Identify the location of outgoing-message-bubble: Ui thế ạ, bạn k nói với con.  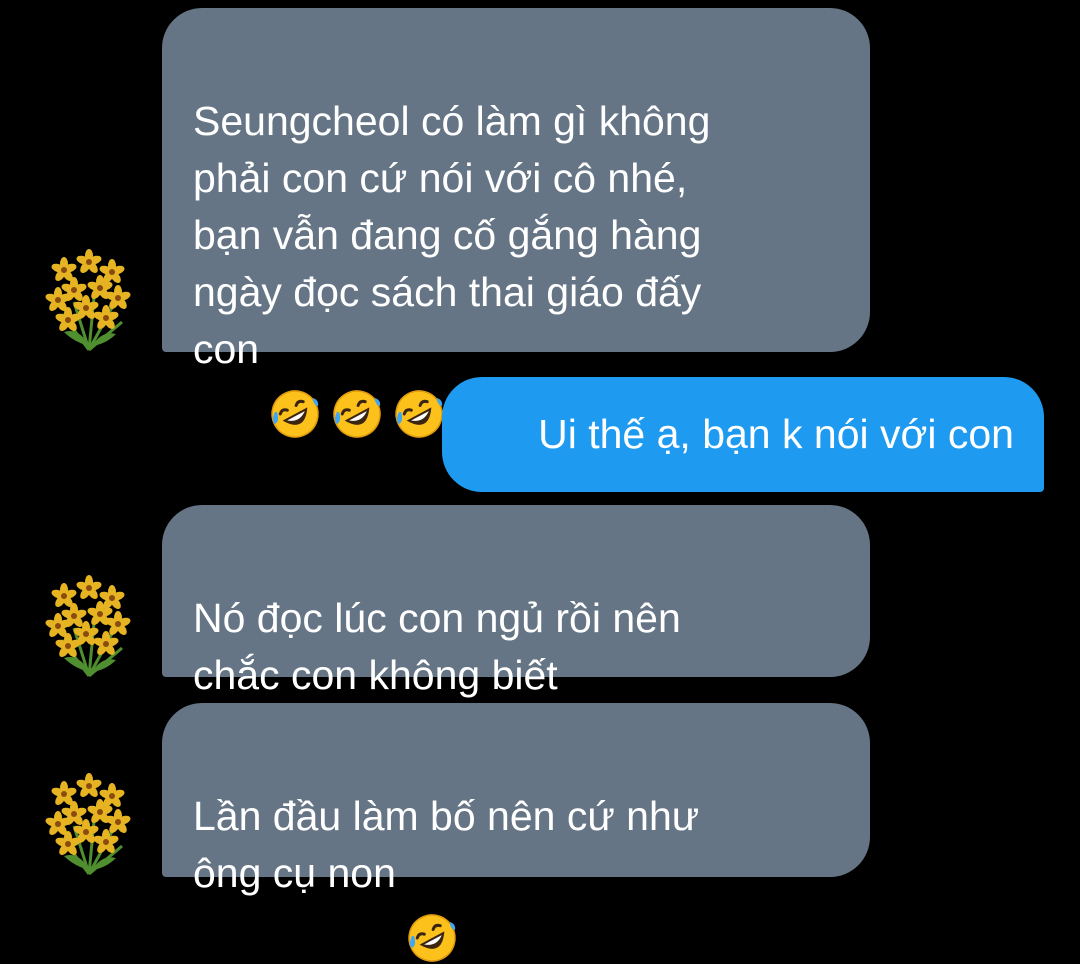
(743, 434).